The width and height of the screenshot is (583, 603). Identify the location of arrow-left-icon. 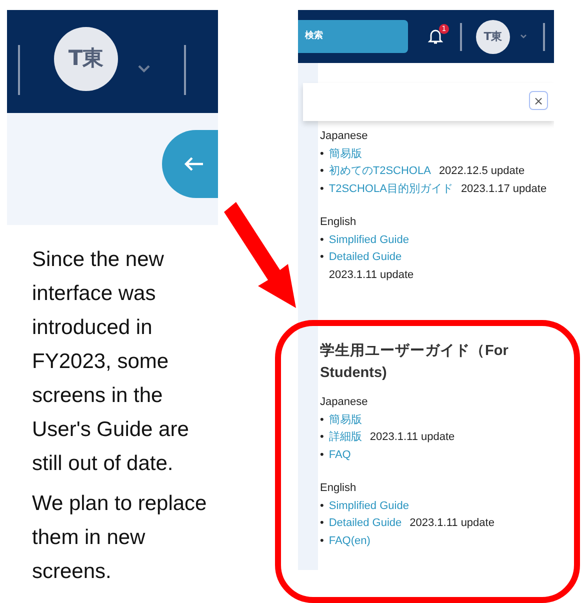
(194, 164).